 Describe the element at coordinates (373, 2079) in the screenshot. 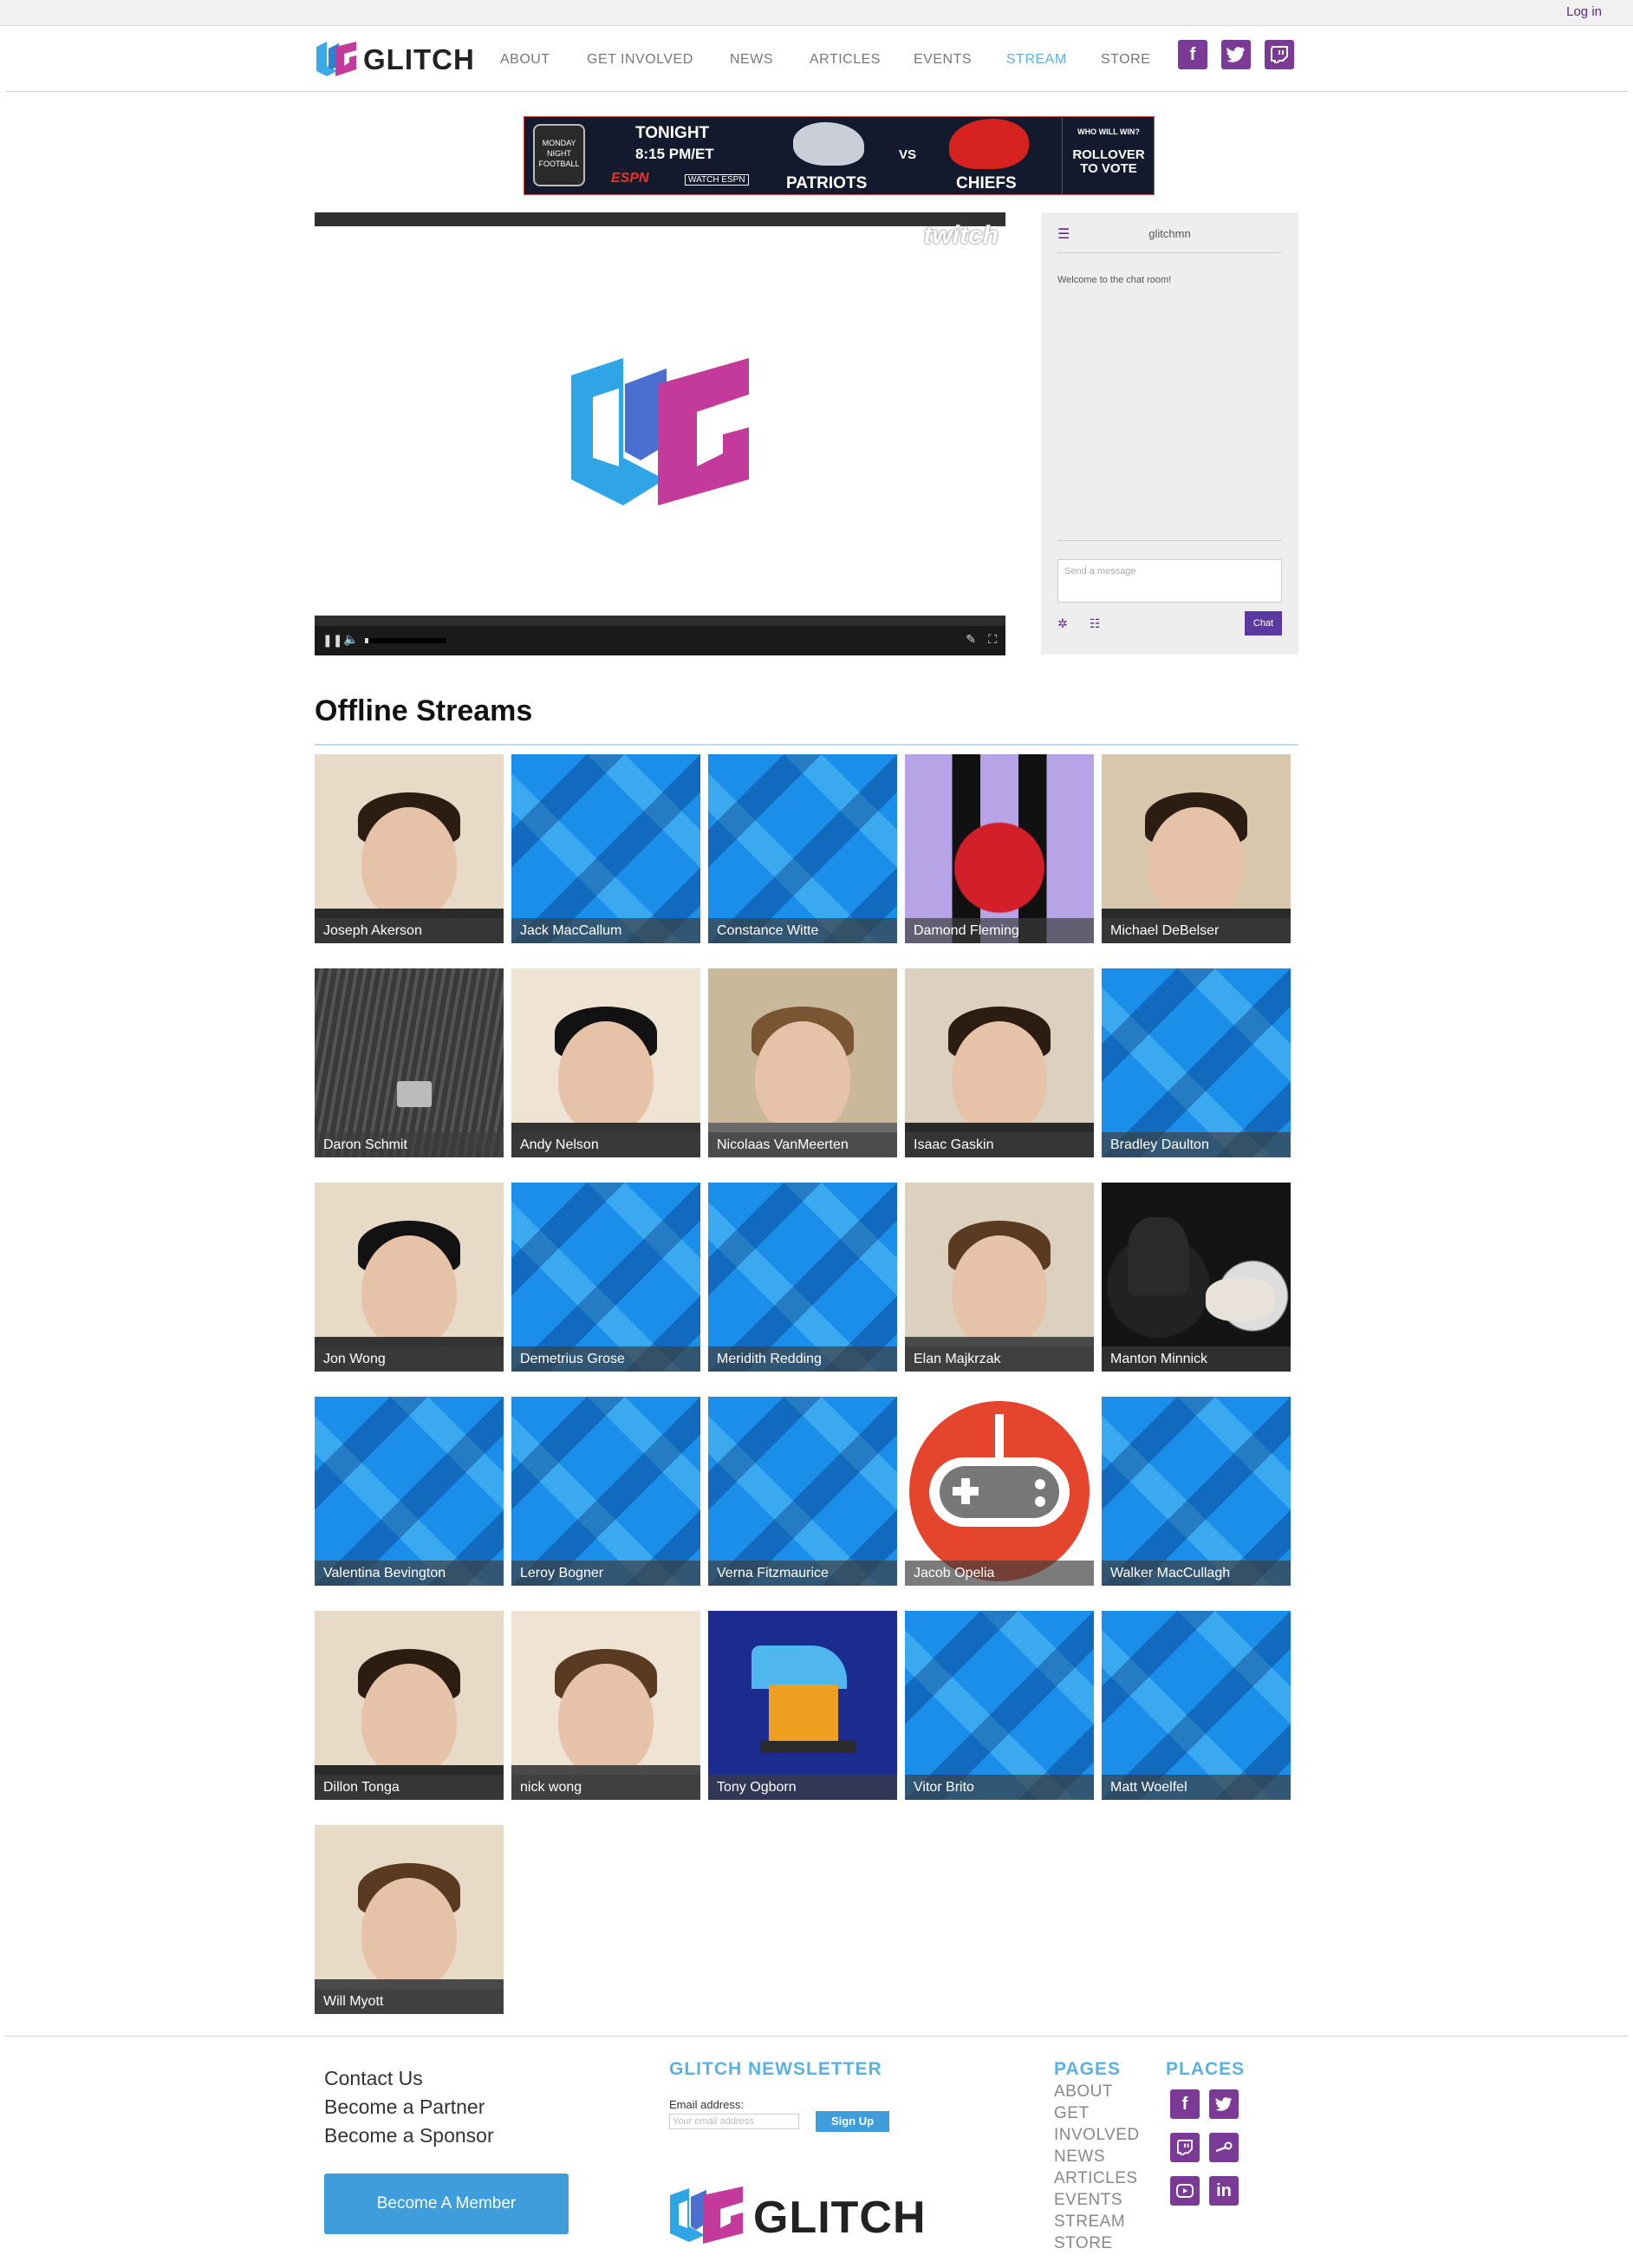

I see `contact-us-link: Contact Us` at that location.